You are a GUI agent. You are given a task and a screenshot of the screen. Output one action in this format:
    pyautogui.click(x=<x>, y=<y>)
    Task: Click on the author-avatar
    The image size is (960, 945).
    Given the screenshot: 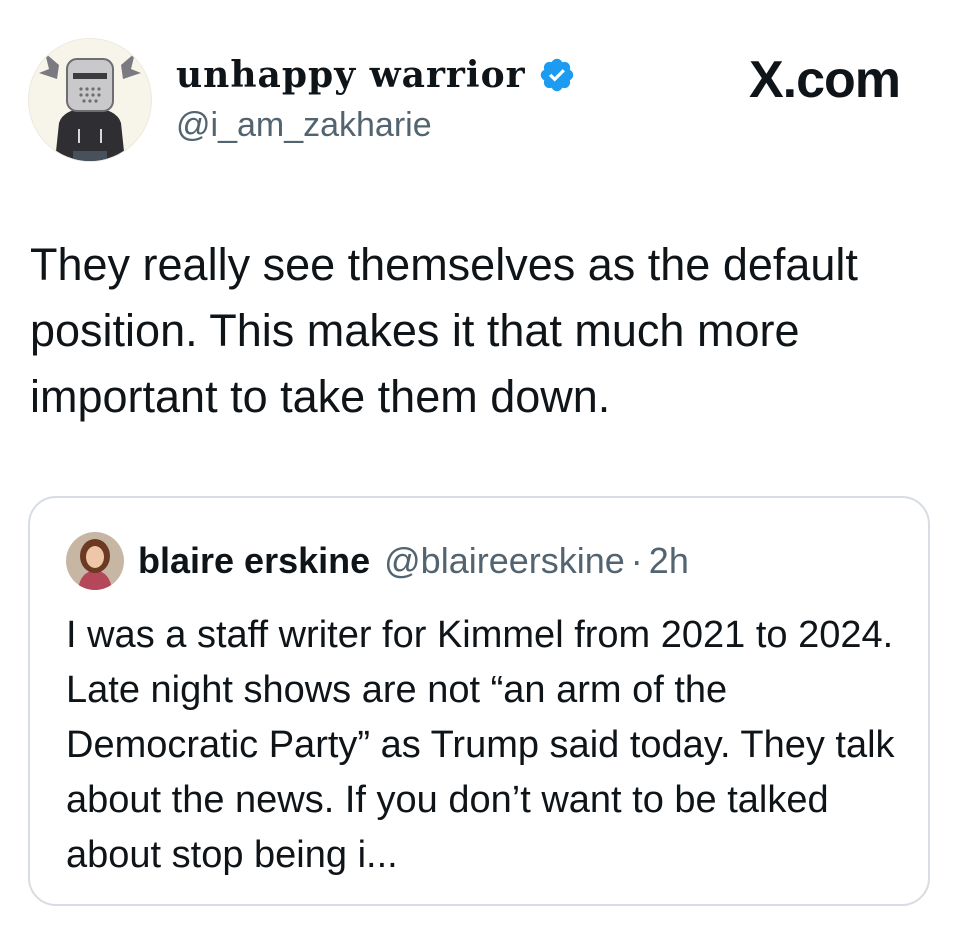 What is the action you would take?
    pyautogui.click(x=90, y=100)
    